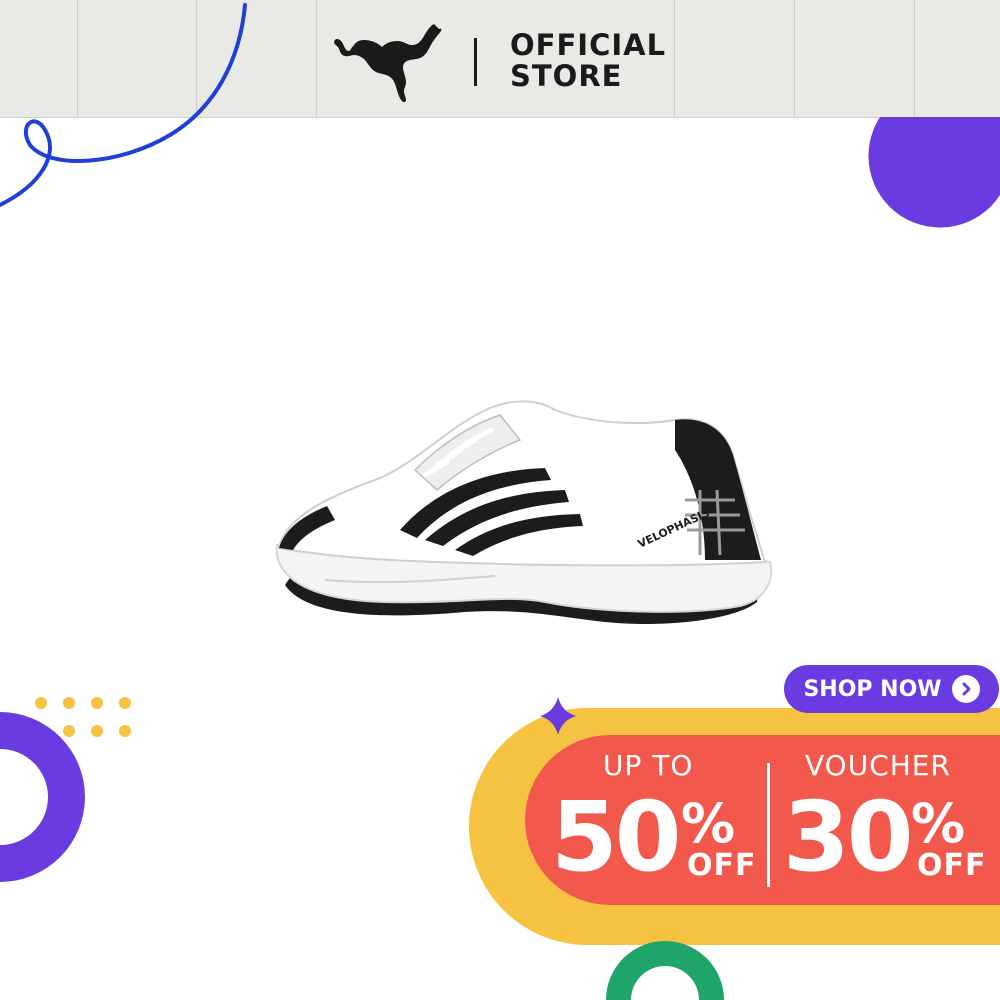  Describe the element at coordinates (768, 825) in the screenshot. I see `promo-divider` at that location.